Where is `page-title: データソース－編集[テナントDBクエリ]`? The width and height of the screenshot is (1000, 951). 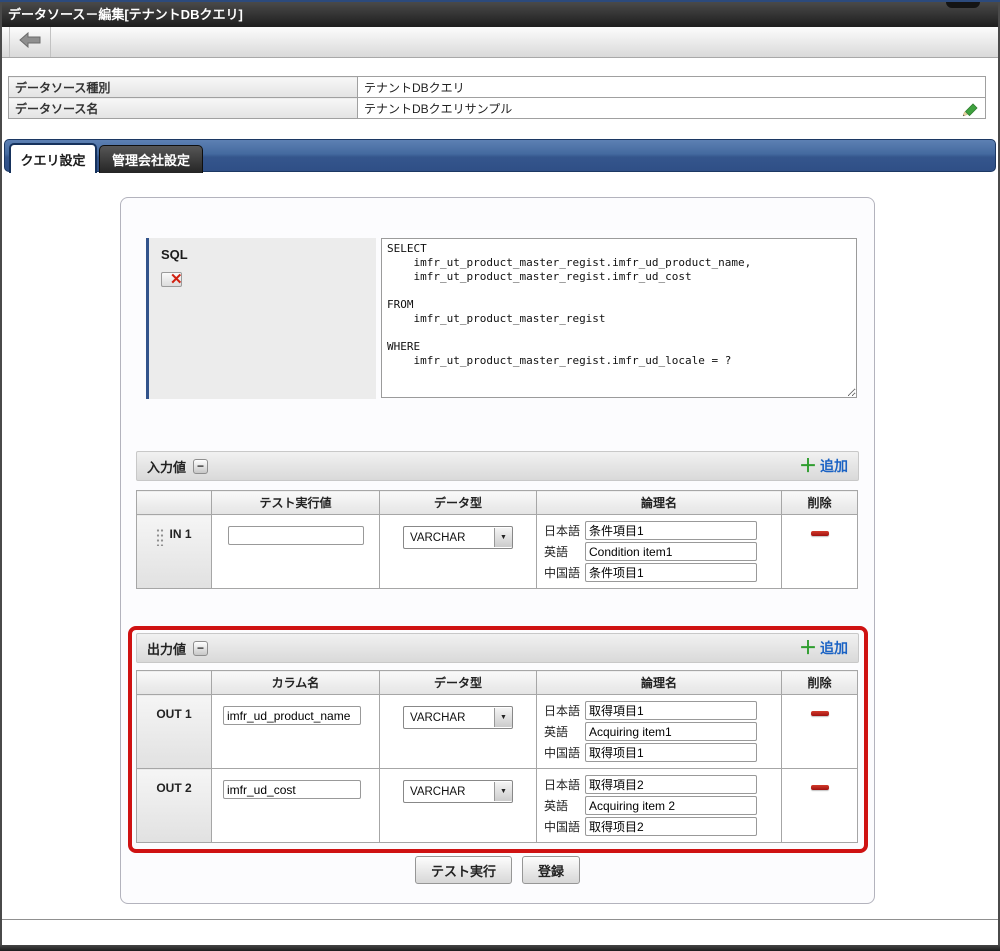
page-title: データソース－編集[テナントDBクエリ] is located at coordinates (500, 14).